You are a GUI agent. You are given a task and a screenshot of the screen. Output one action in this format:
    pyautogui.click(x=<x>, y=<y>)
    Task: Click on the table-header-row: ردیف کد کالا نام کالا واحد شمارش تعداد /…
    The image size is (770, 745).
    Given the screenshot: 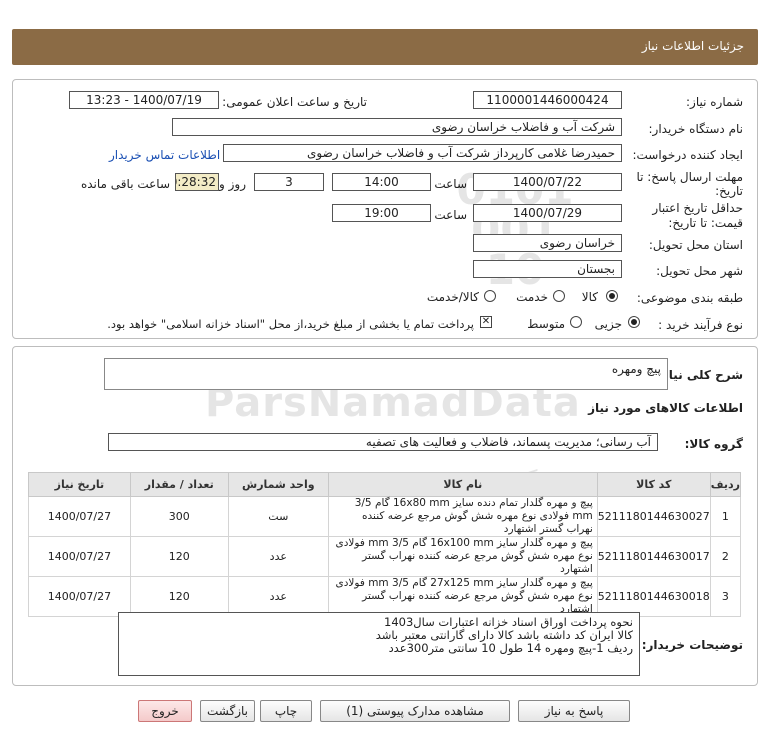 What is the action you would take?
    pyautogui.click(x=385, y=484)
    